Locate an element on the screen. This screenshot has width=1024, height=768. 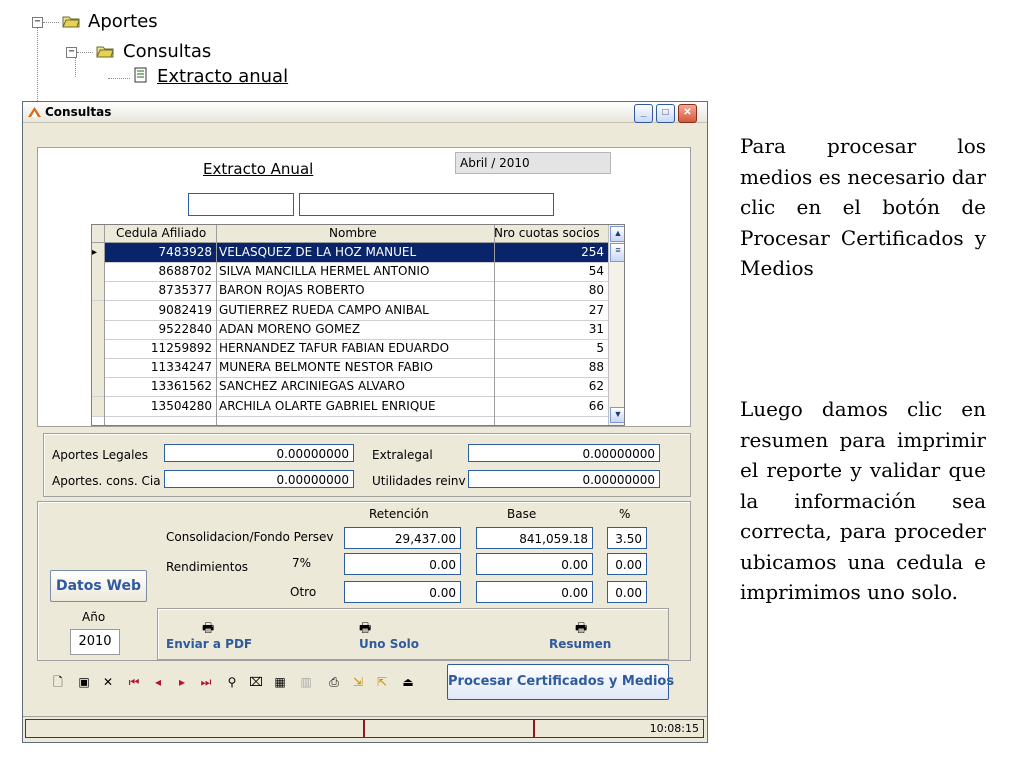
collapse-toggle-aportes: − is located at coordinates (37, 22).